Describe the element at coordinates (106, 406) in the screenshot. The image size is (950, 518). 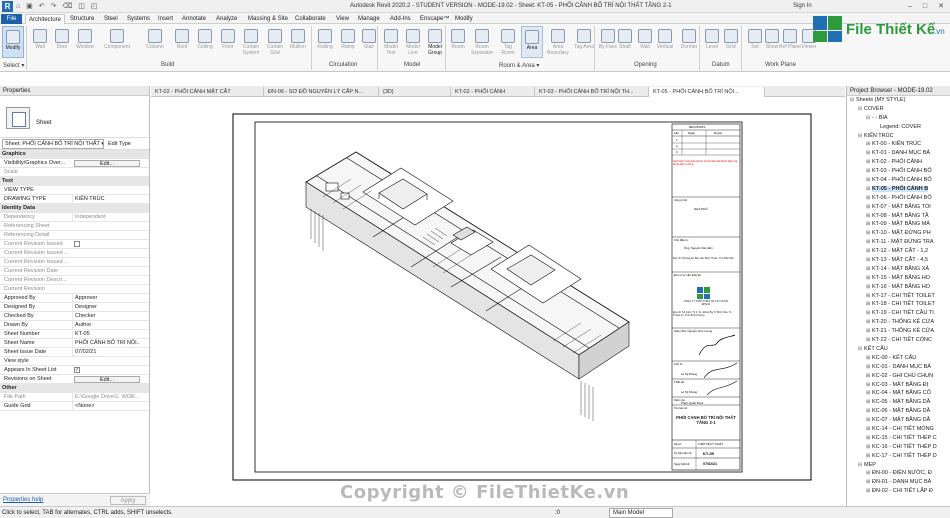
I see `property-value: <None>` at that location.